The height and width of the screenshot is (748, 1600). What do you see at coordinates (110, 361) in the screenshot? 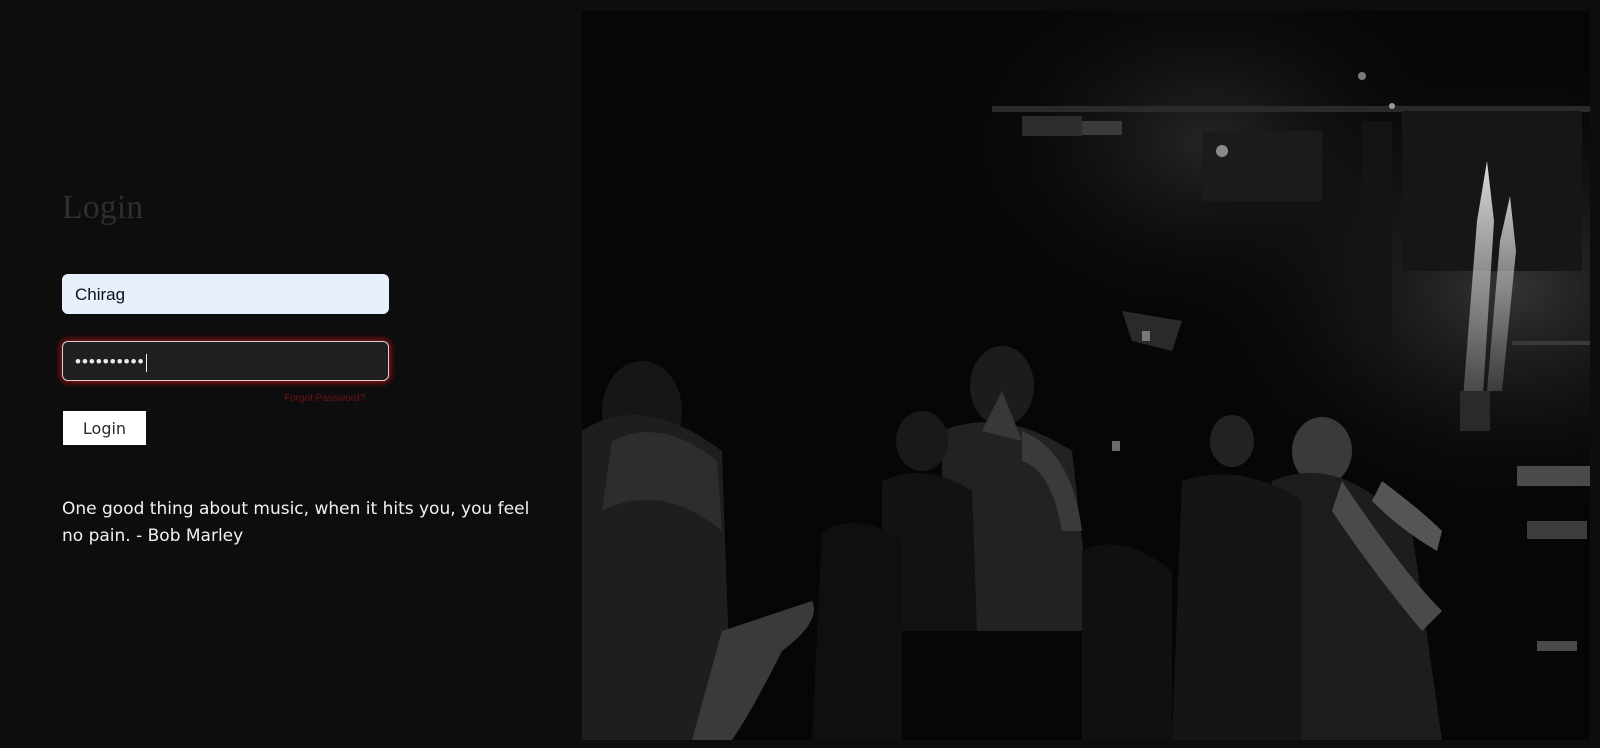
I see `password-value: ••••••••••` at bounding box center [110, 361].